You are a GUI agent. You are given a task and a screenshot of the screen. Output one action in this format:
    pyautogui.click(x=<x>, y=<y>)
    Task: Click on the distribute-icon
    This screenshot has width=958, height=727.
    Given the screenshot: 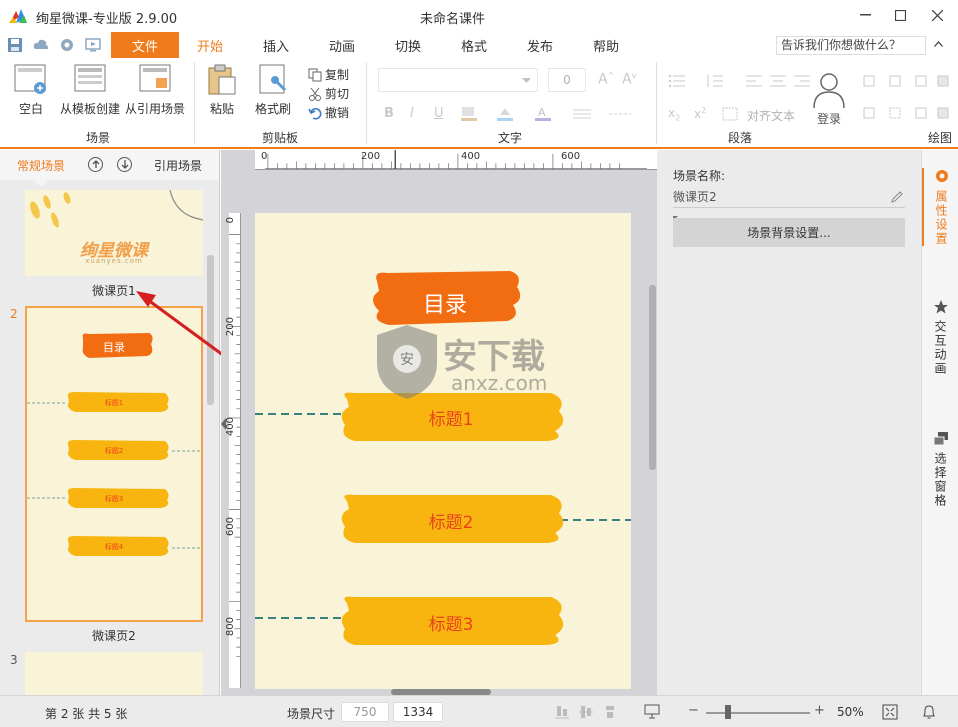 What is the action you would take?
    pyautogui.click(x=895, y=81)
    